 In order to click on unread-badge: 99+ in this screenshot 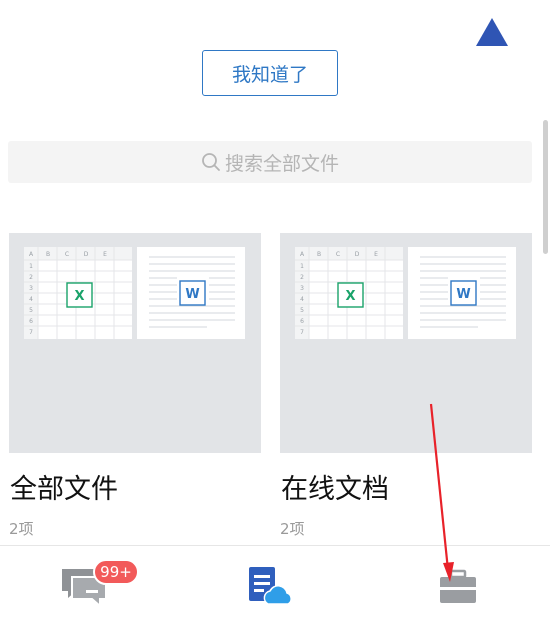, I will do `click(116, 572)`.